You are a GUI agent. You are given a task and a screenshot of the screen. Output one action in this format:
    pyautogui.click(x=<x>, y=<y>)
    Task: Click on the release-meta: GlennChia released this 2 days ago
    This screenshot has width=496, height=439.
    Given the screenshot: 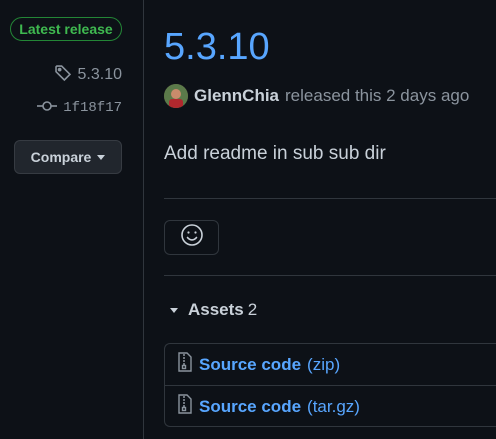 What is the action you would take?
    pyautogui.click(x=316, y=96)
    